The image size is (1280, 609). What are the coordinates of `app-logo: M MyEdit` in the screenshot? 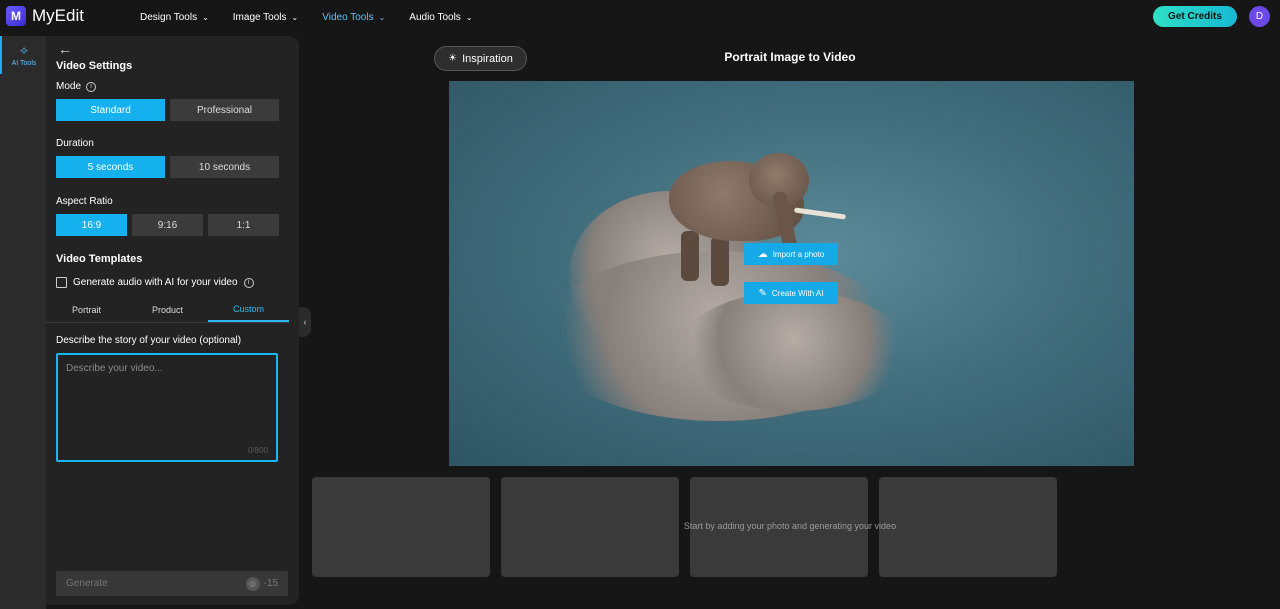 It's located at (45, 16).